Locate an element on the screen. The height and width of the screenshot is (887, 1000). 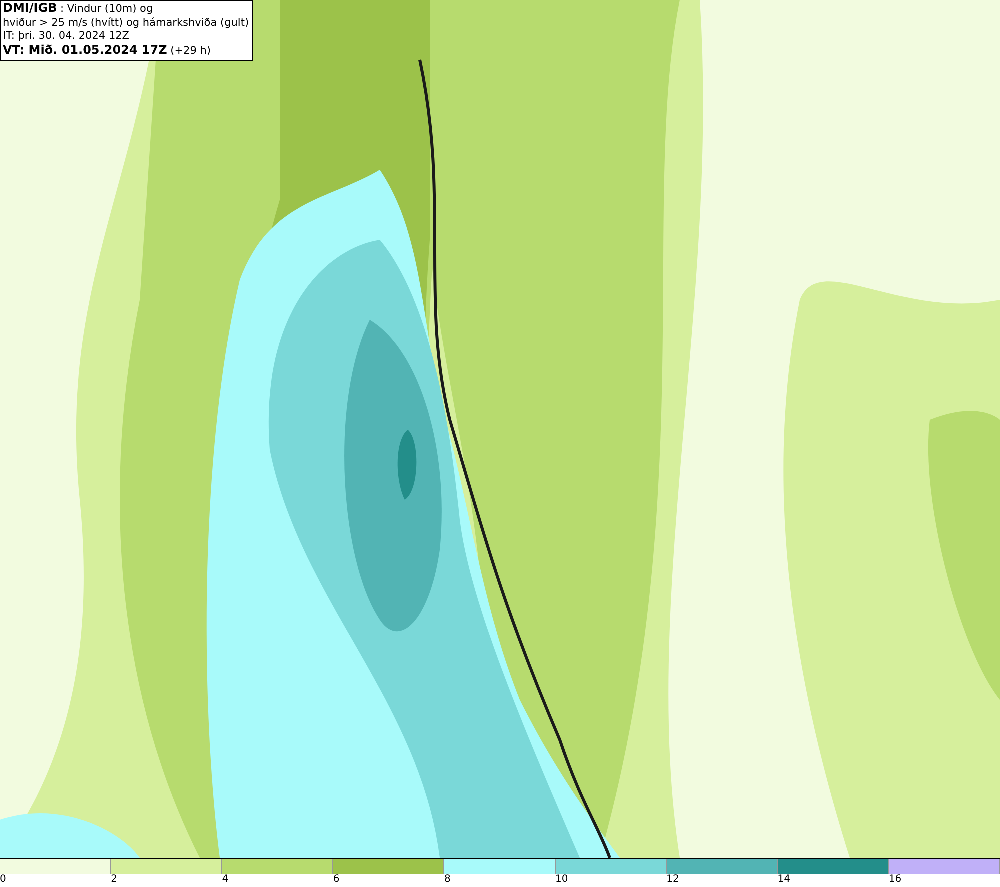
legend-label: 16 is located at coordinates (895, 880).